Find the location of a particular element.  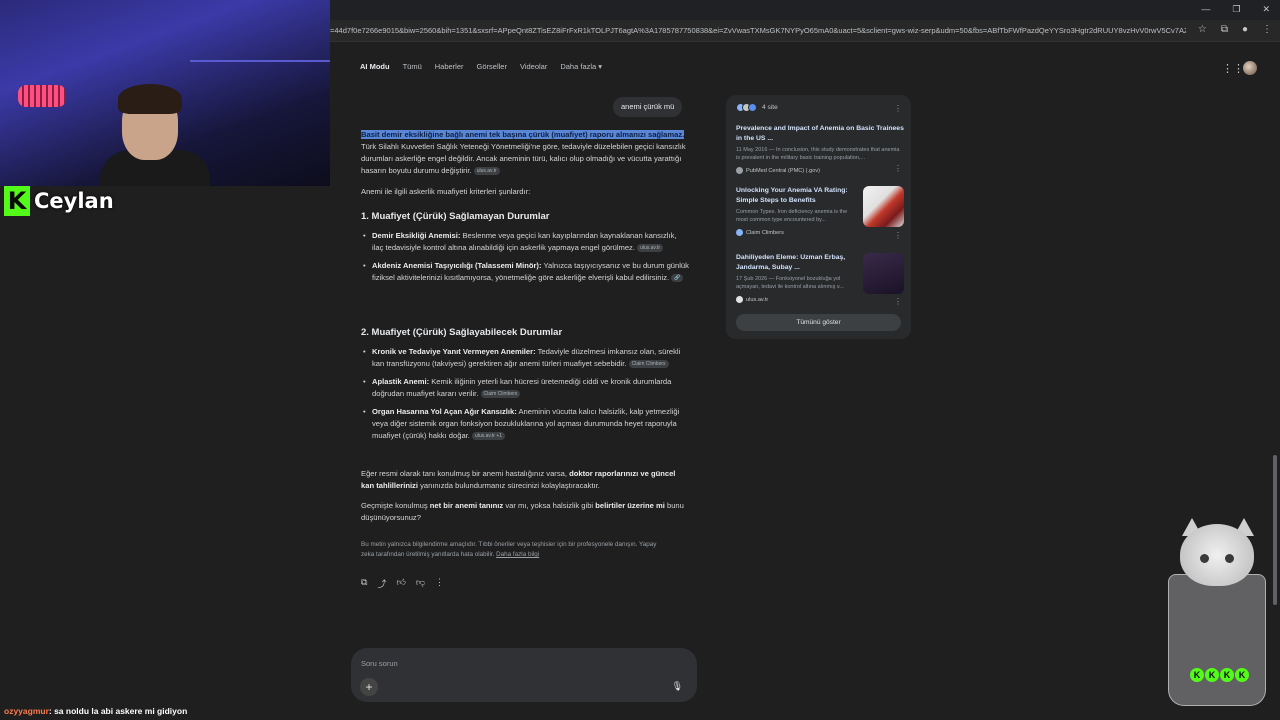

scrollbar is located at coordinates (1275, 530).